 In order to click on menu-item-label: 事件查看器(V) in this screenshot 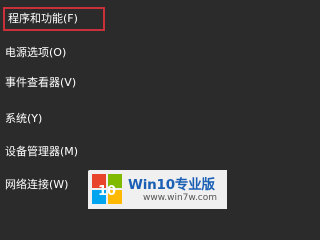, I will do `click(41, 82)`.